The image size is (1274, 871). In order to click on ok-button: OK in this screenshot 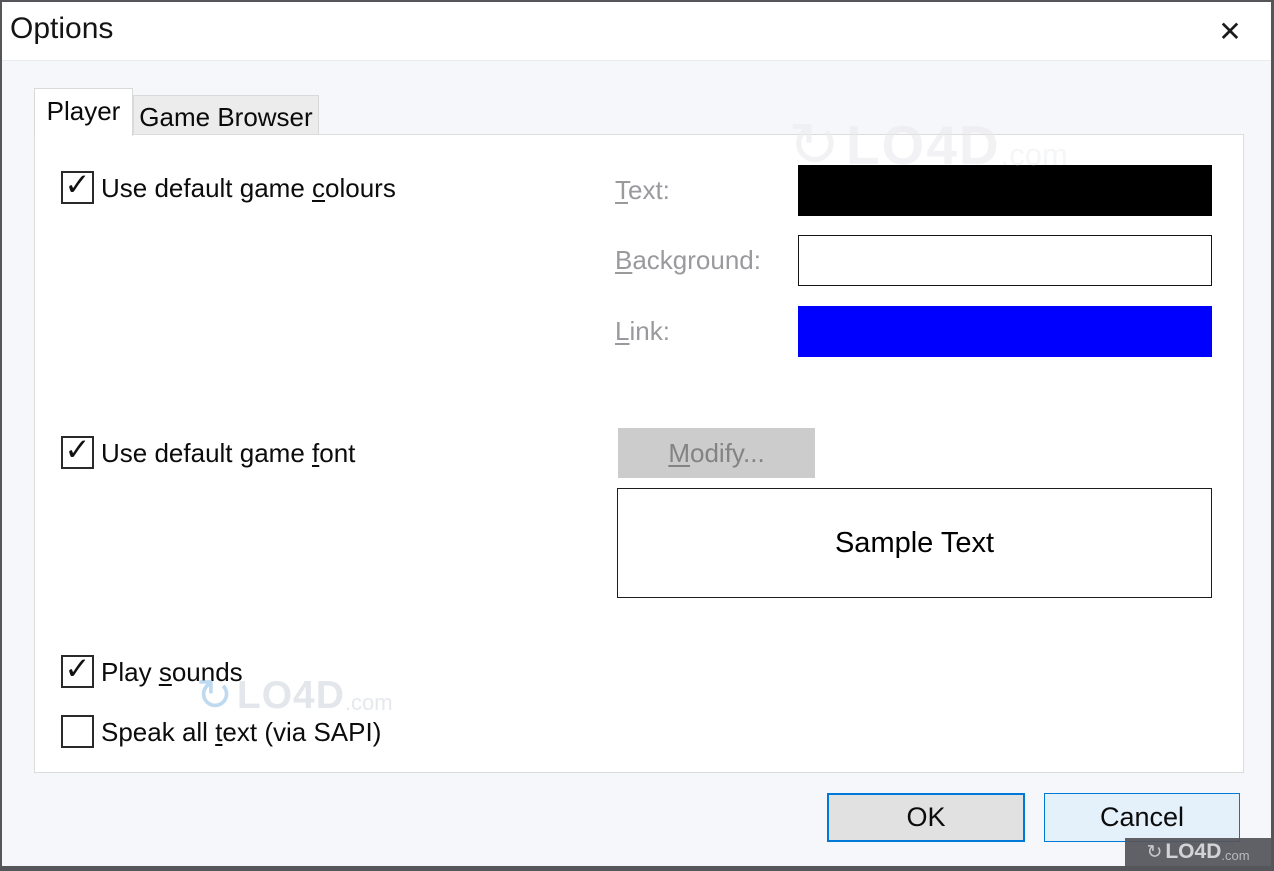, I will do `click(926, 817)`.